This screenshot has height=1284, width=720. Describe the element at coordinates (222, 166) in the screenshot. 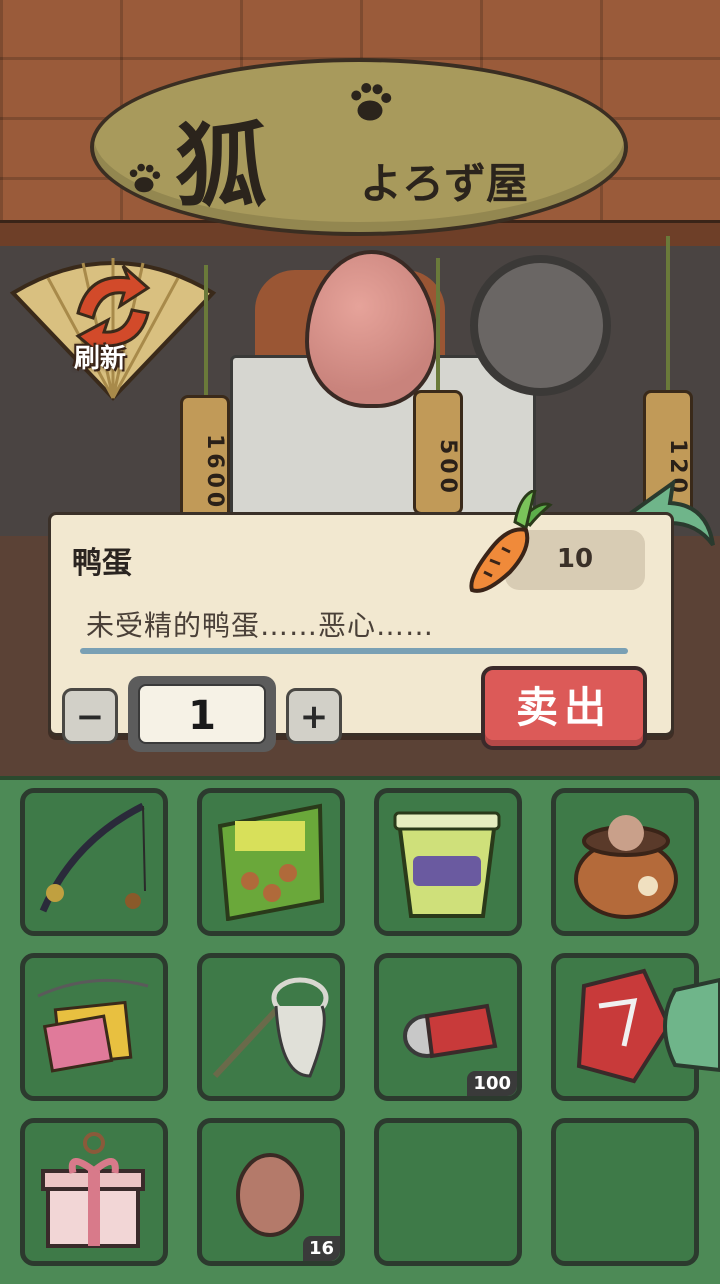

I see `shop-sign-title: 狐` at that location.